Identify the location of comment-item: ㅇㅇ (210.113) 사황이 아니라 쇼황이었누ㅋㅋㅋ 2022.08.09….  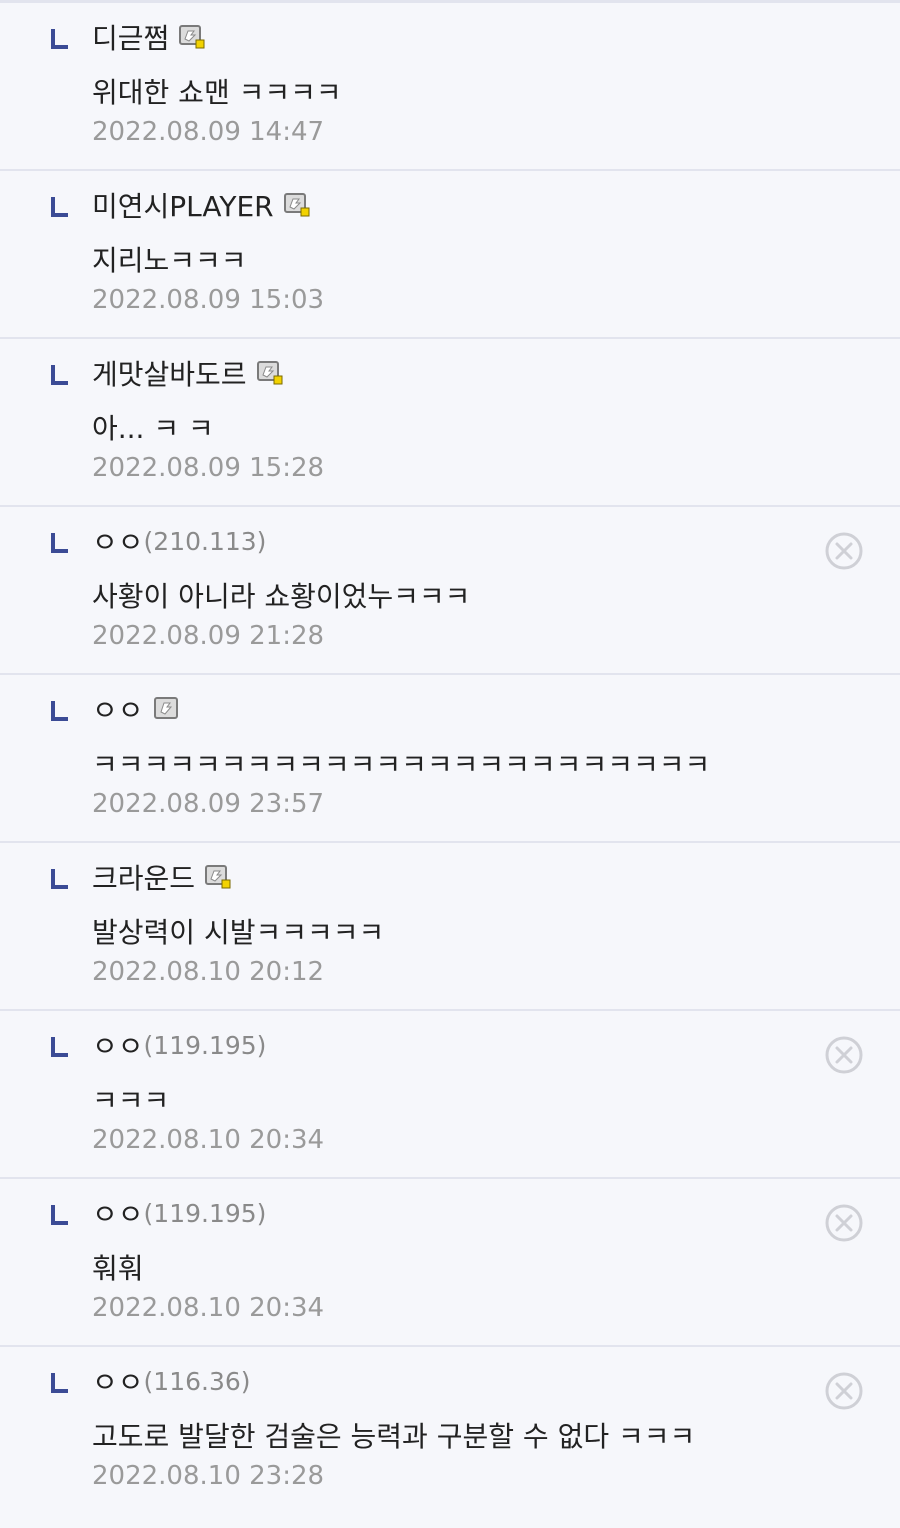
(450, 591).